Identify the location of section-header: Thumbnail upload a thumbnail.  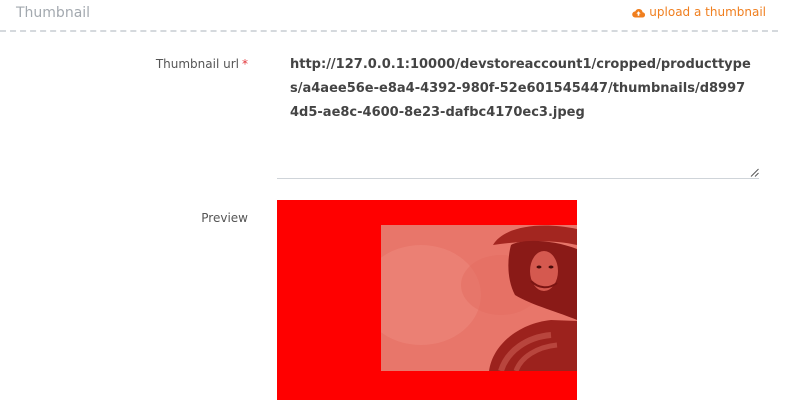
(389, 16).